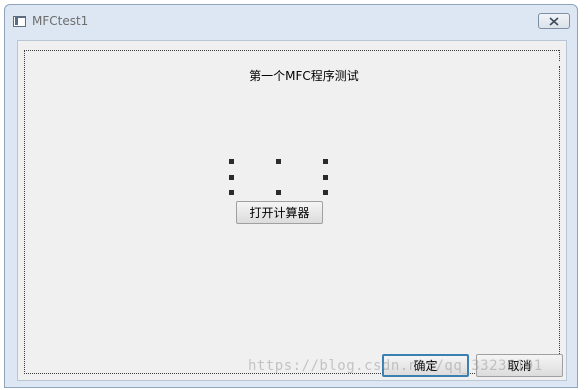  Describe the element at coordinates (60, 21) in the screenshot. I see `window-title: MFCtest1` at that location.